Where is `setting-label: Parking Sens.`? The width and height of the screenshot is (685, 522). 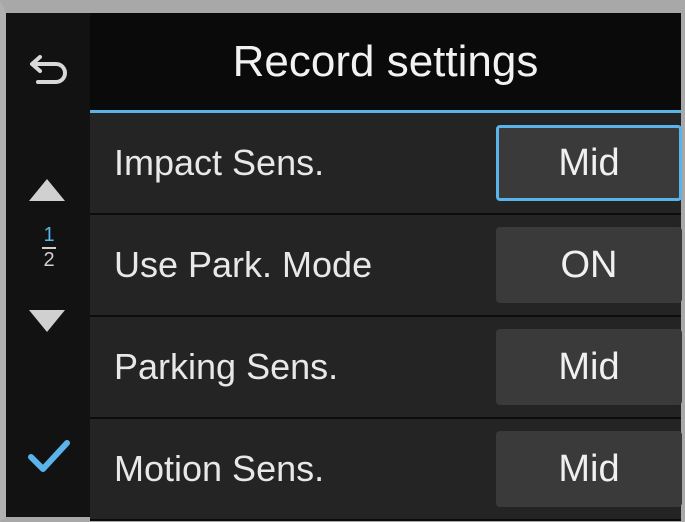
setting-label: Parking Sens. is located at coordinates (226, 366).